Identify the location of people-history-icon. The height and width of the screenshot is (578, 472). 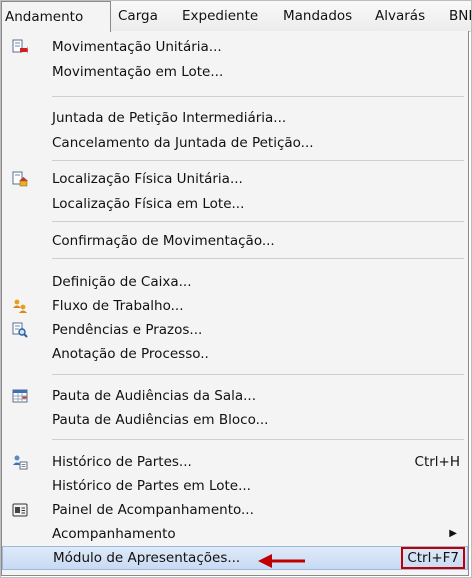
(20, 462).